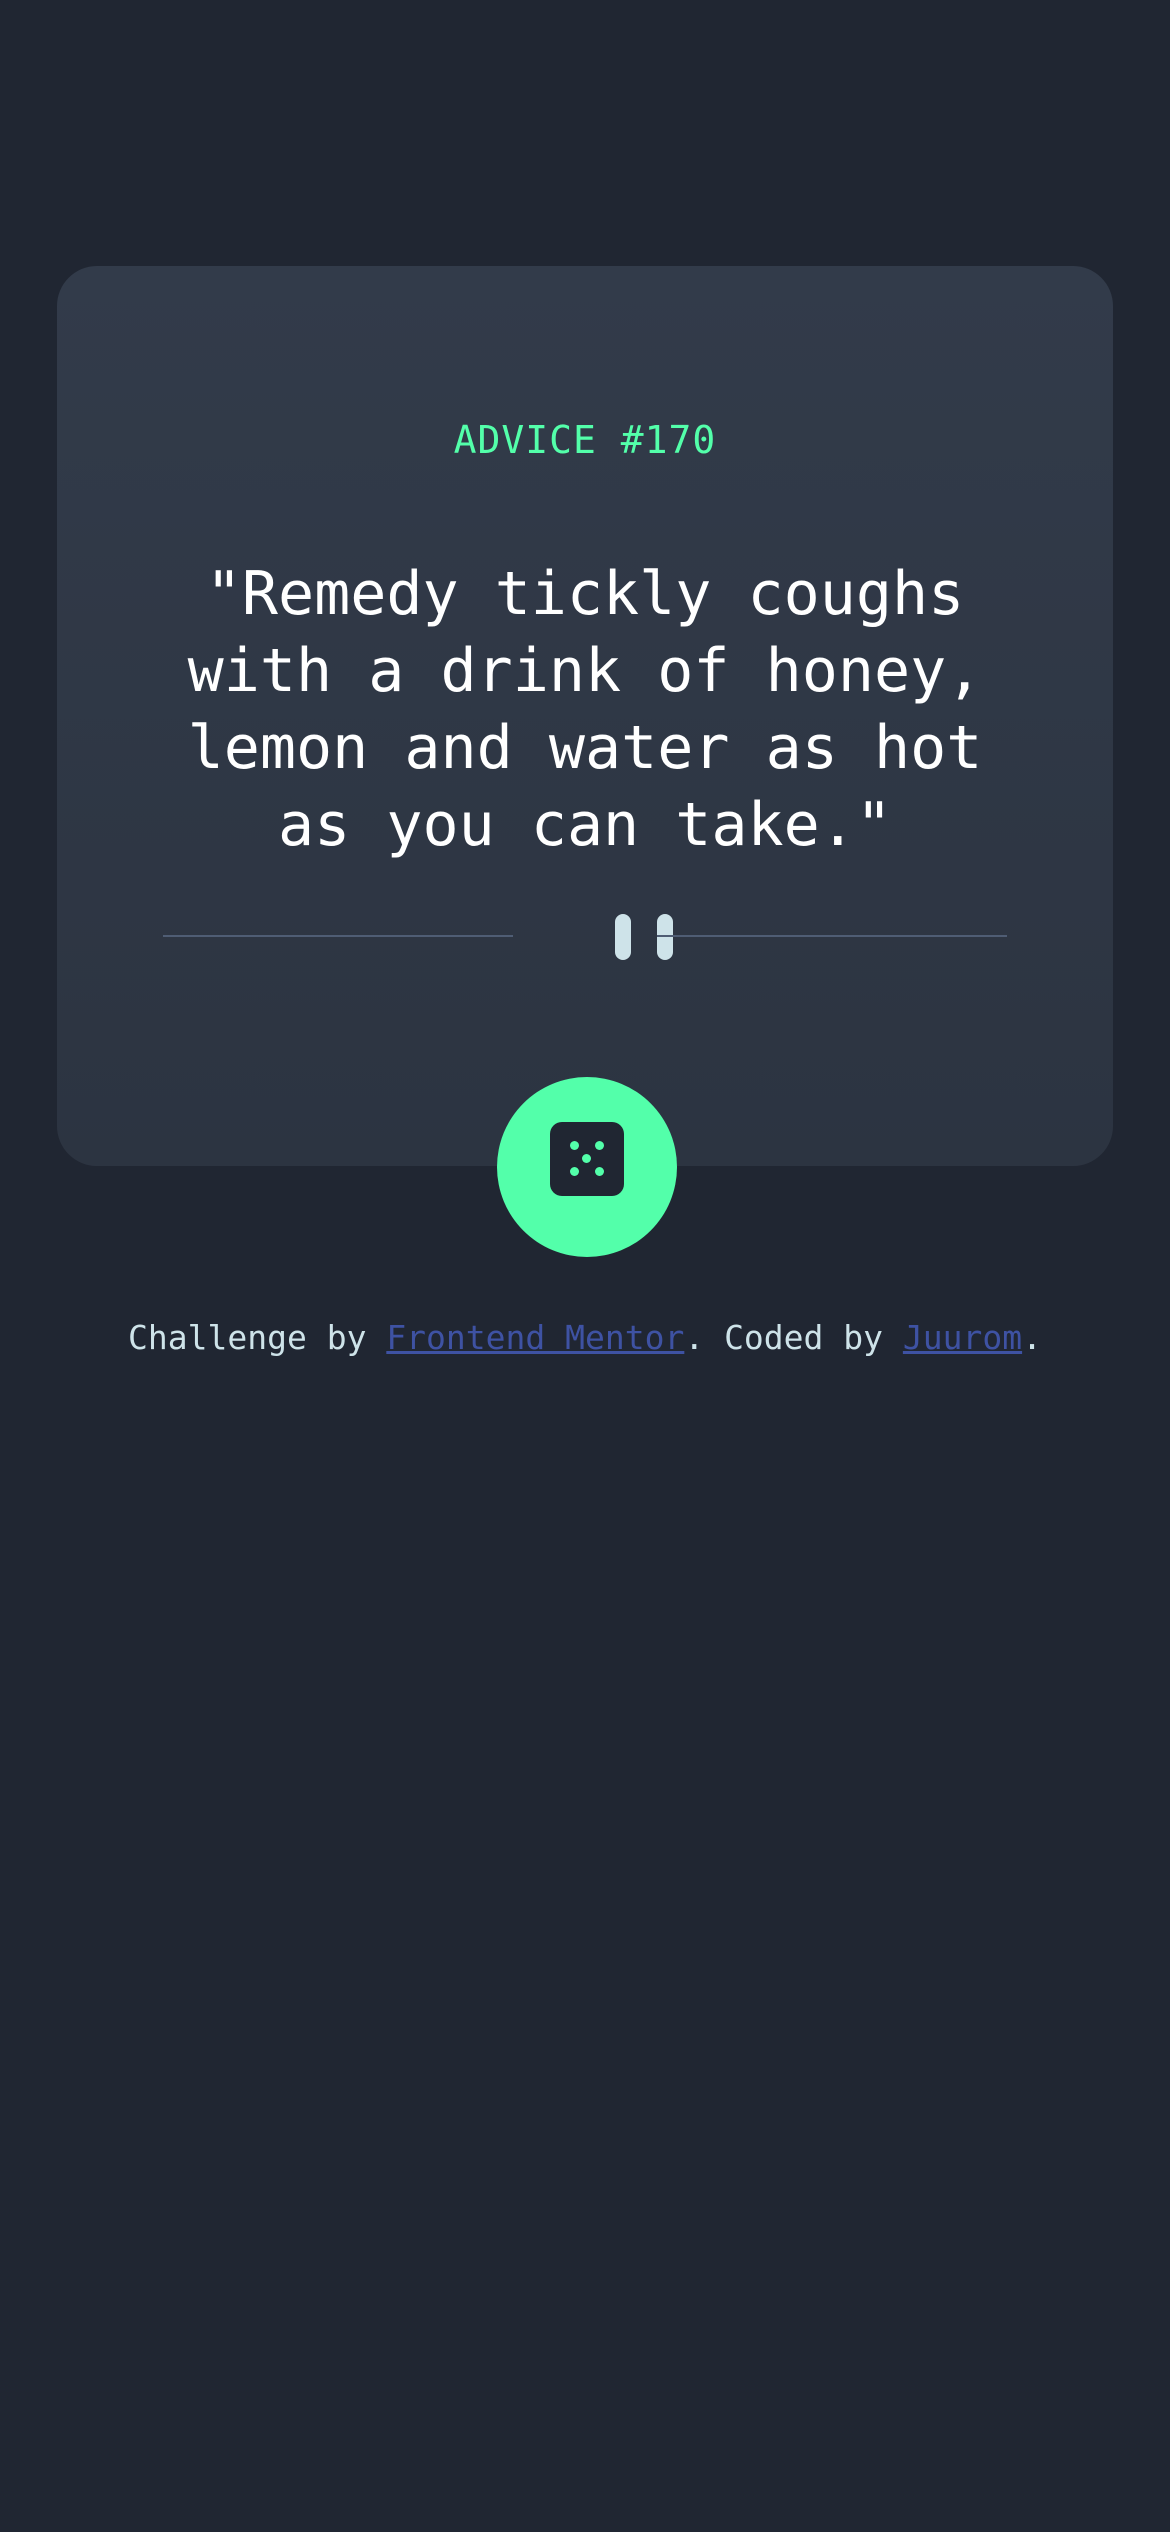 The width and height of the screenshot is (1170, 2532). Describe the element at coordinates (832, 936) in the screenshot. I see `divider-line-right` at that location.